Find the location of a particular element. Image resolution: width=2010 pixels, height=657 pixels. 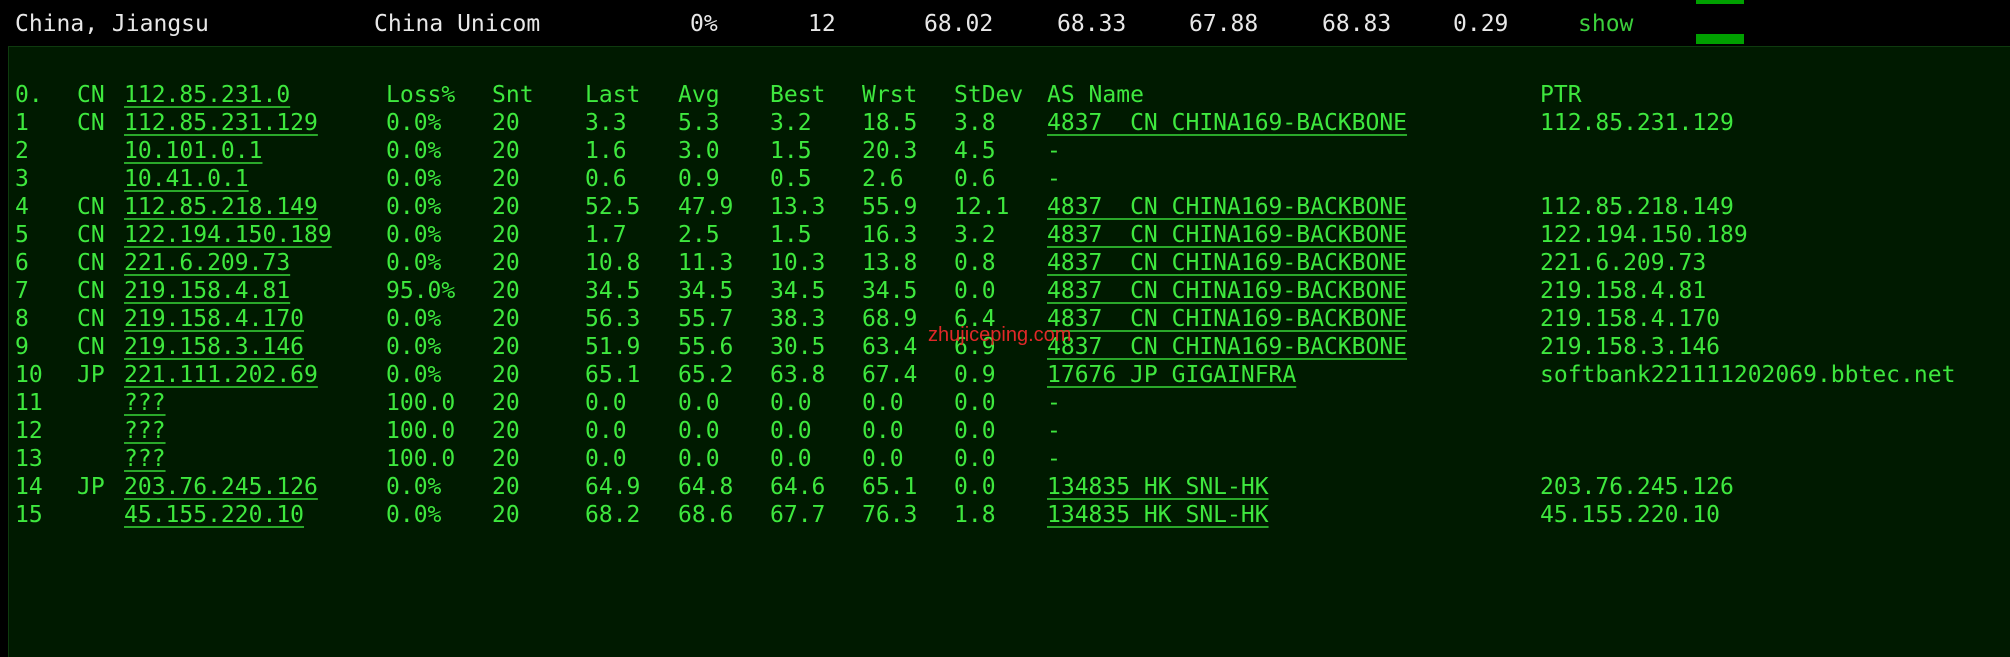

stdev-value: 1.8 is located at coordinates (975, 515).